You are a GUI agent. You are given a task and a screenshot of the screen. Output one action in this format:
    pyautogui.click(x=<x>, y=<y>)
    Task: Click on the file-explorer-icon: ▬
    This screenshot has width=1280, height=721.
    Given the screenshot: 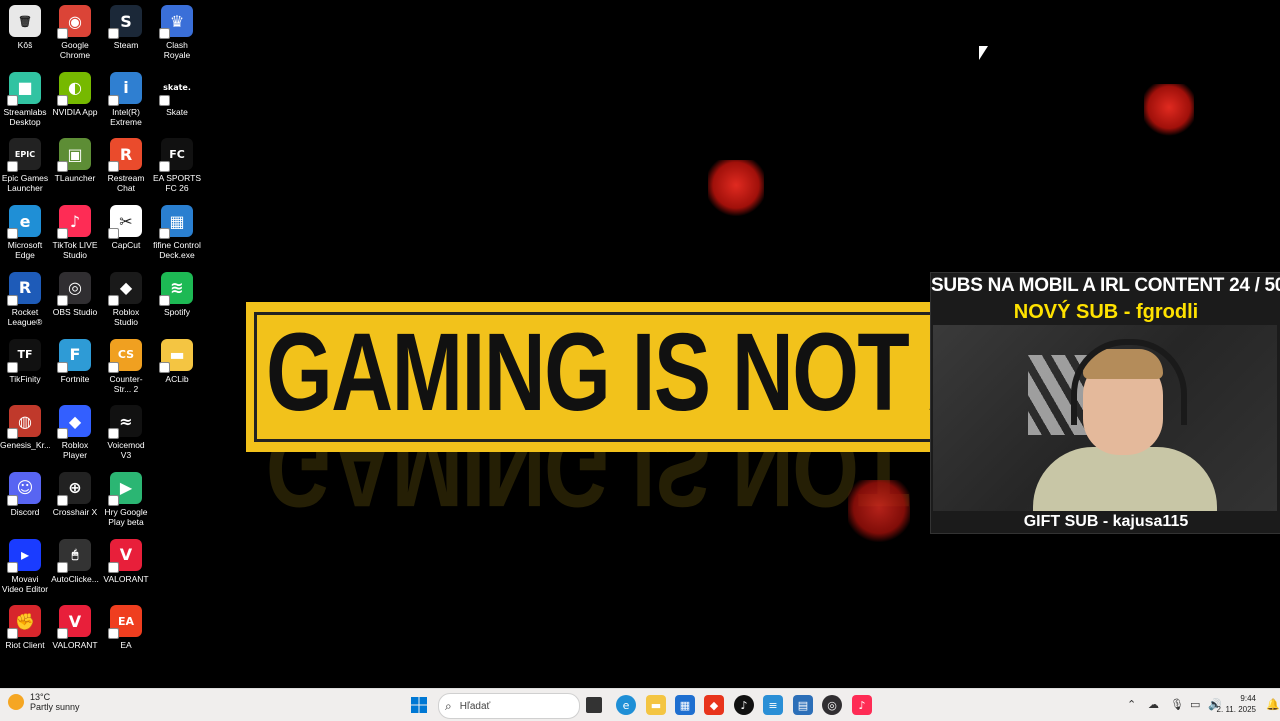 What is the action you would take?
    pyautogui.click(x=656, y=705)
    